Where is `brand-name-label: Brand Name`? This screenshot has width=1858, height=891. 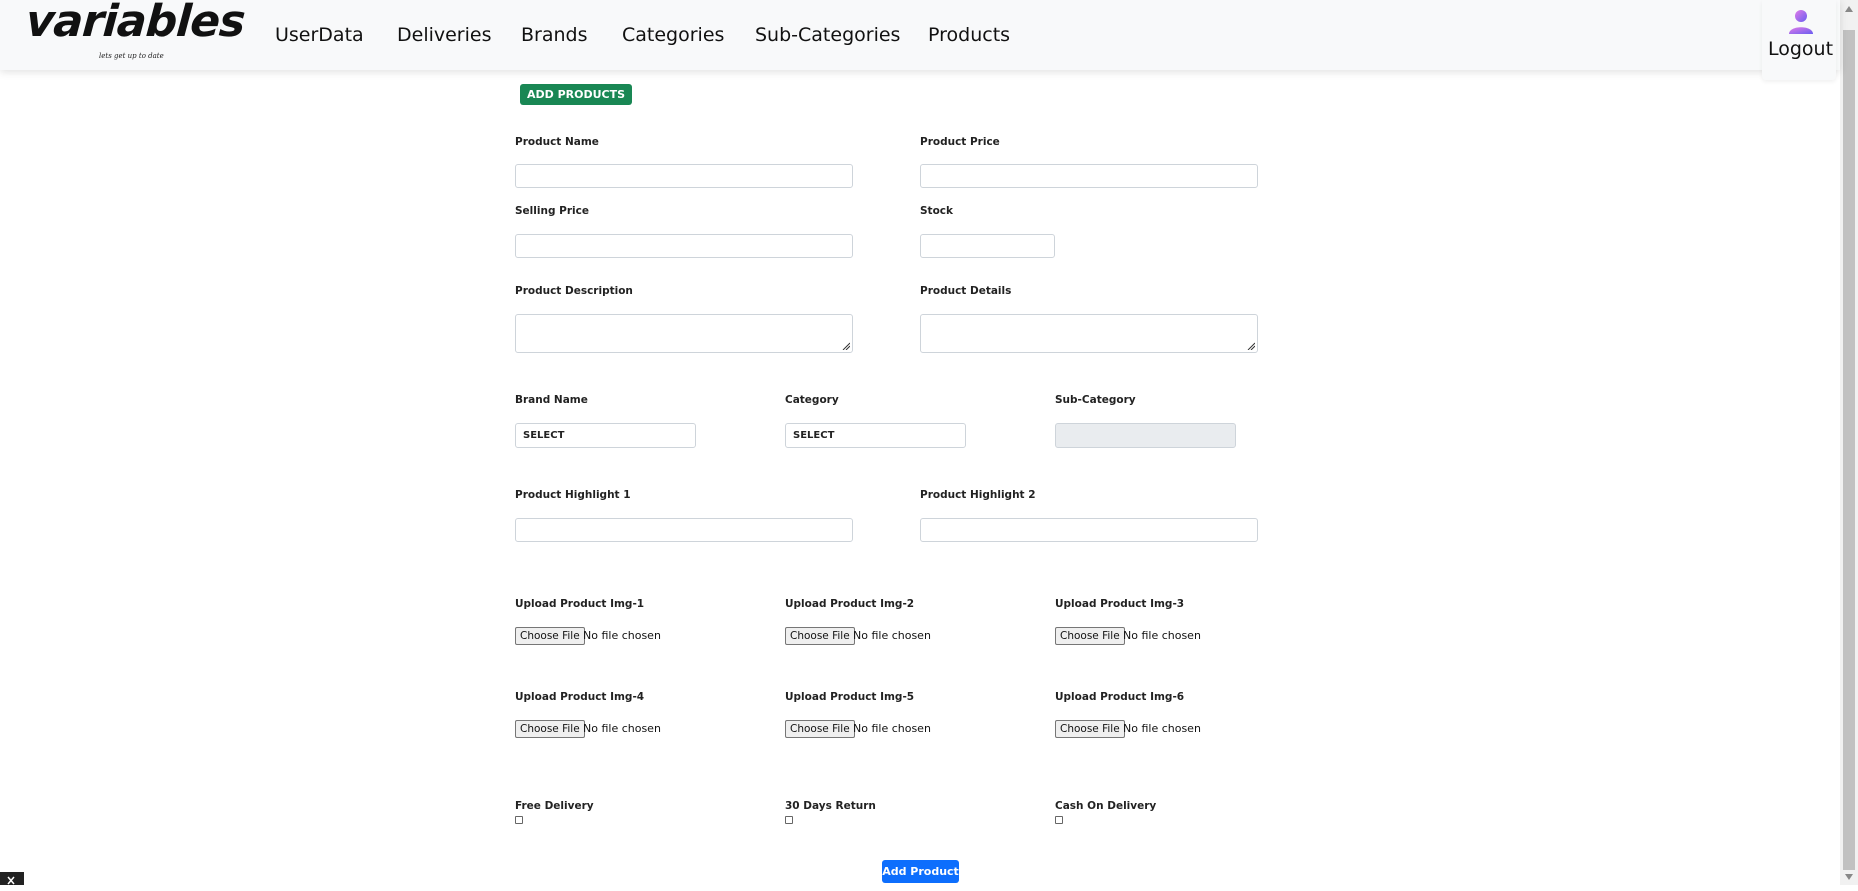 brand-name-label: Brand Name is located at coordinates (551, 400).